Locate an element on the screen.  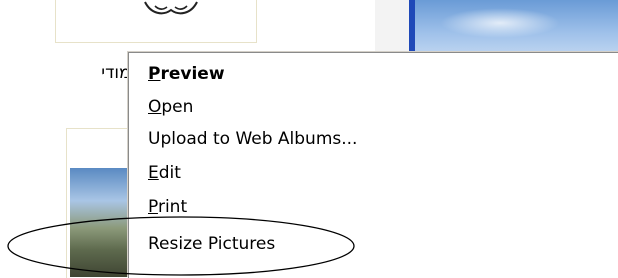
thumbnail-photo is located at coordinates (101, 222).